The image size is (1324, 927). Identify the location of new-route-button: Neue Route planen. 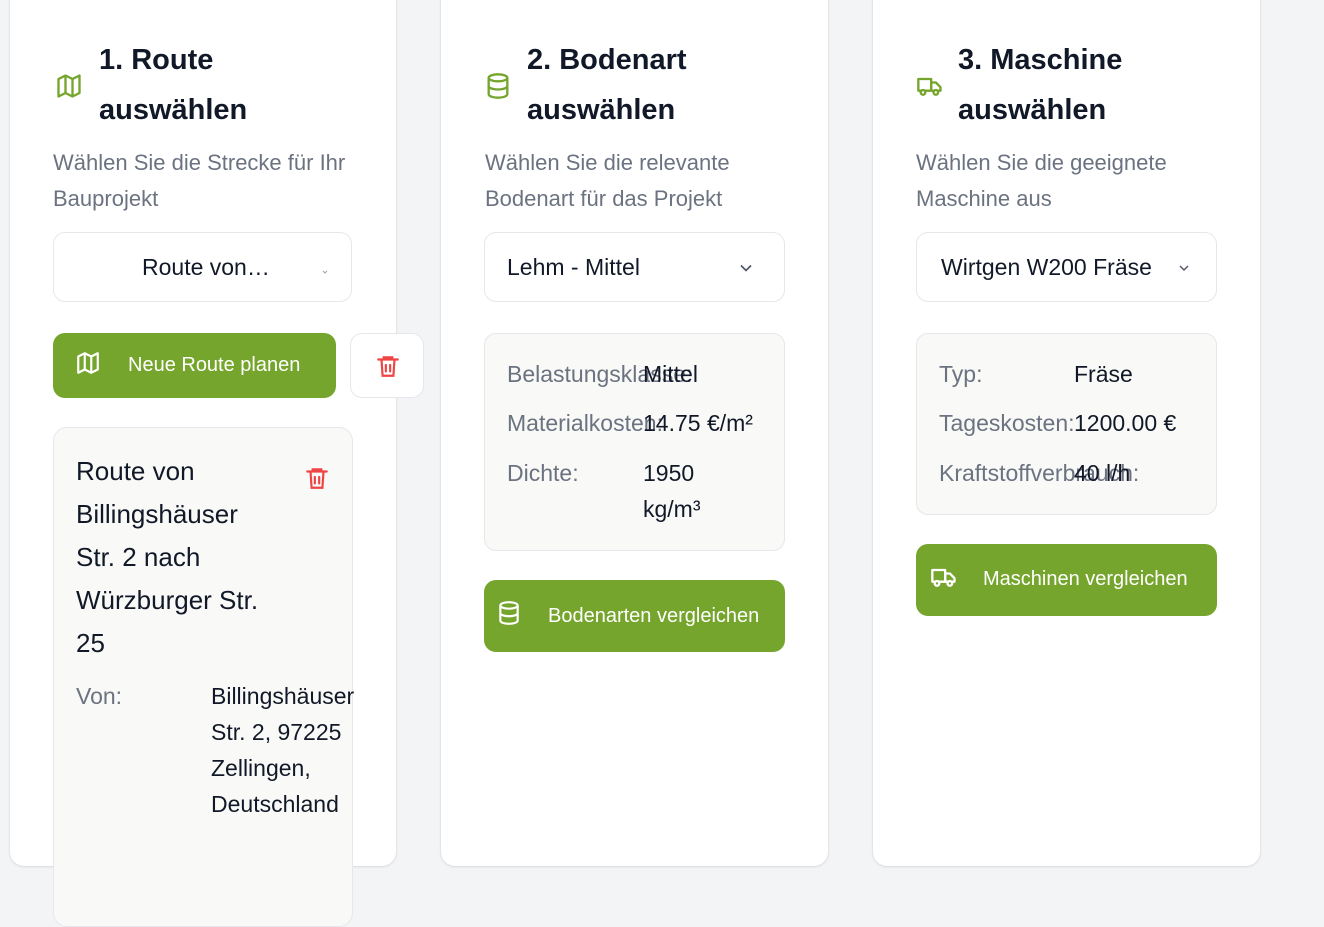
(194, 365).